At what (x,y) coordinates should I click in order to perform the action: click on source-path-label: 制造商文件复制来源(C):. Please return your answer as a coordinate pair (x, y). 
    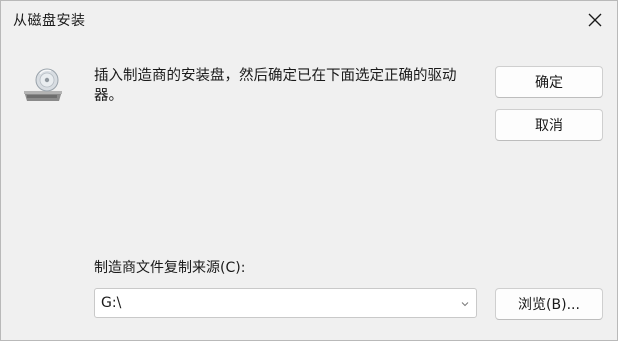
    Looking at the image, I should click on (170, 268).